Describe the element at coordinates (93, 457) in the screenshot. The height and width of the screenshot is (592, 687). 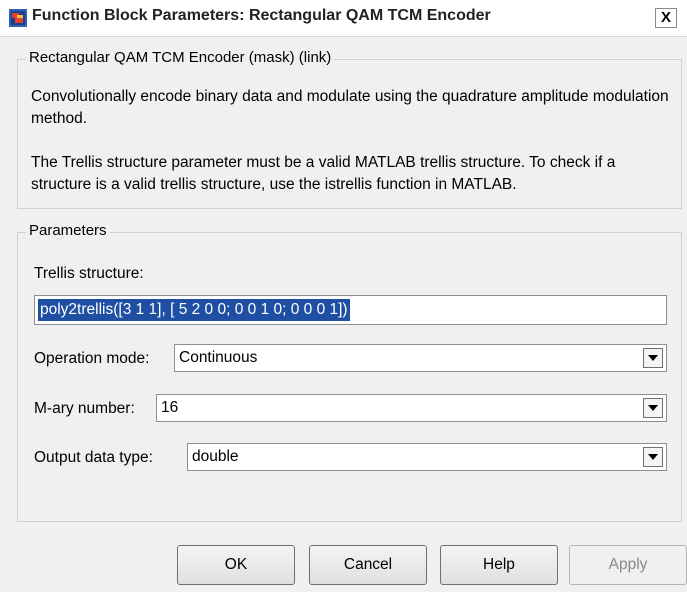
I see `output-data-type-label: Output data type:` at that location.